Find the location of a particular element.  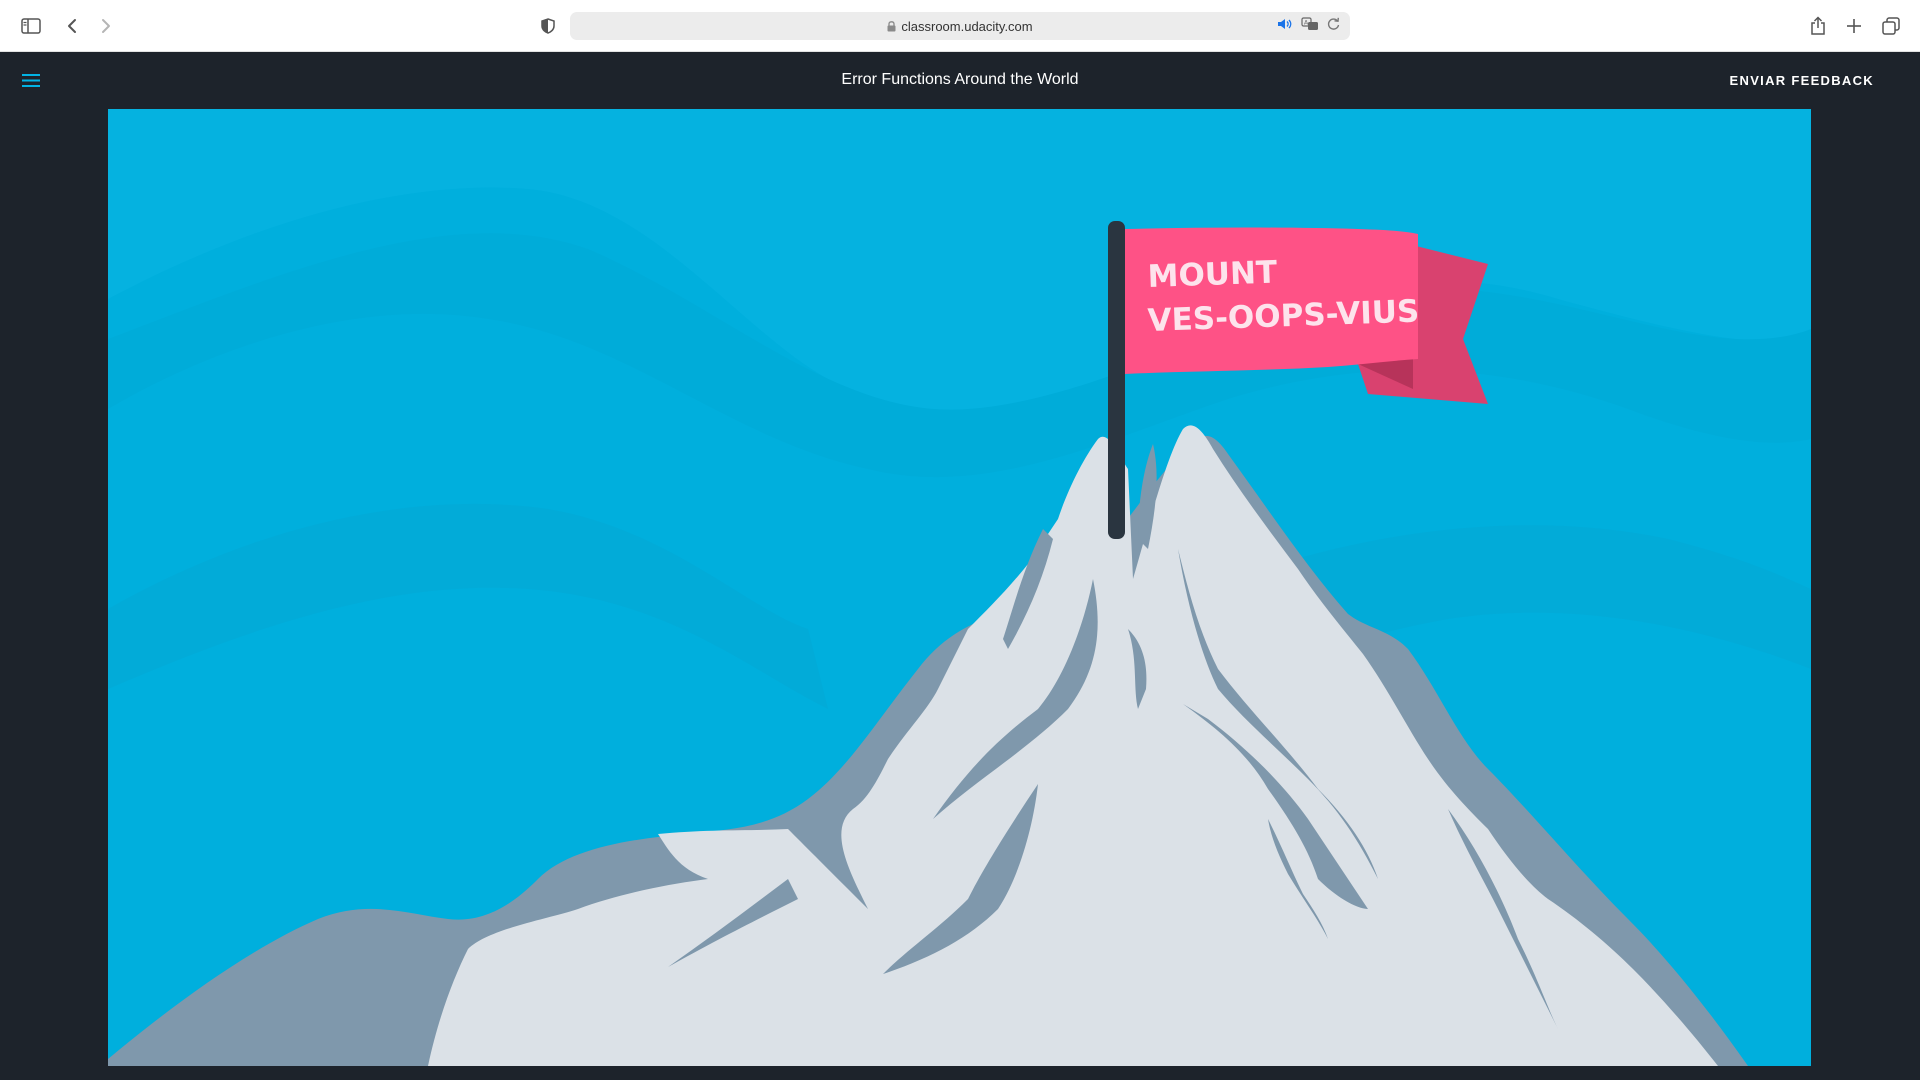

privacy-report-button is located at coordinates (548, 26).